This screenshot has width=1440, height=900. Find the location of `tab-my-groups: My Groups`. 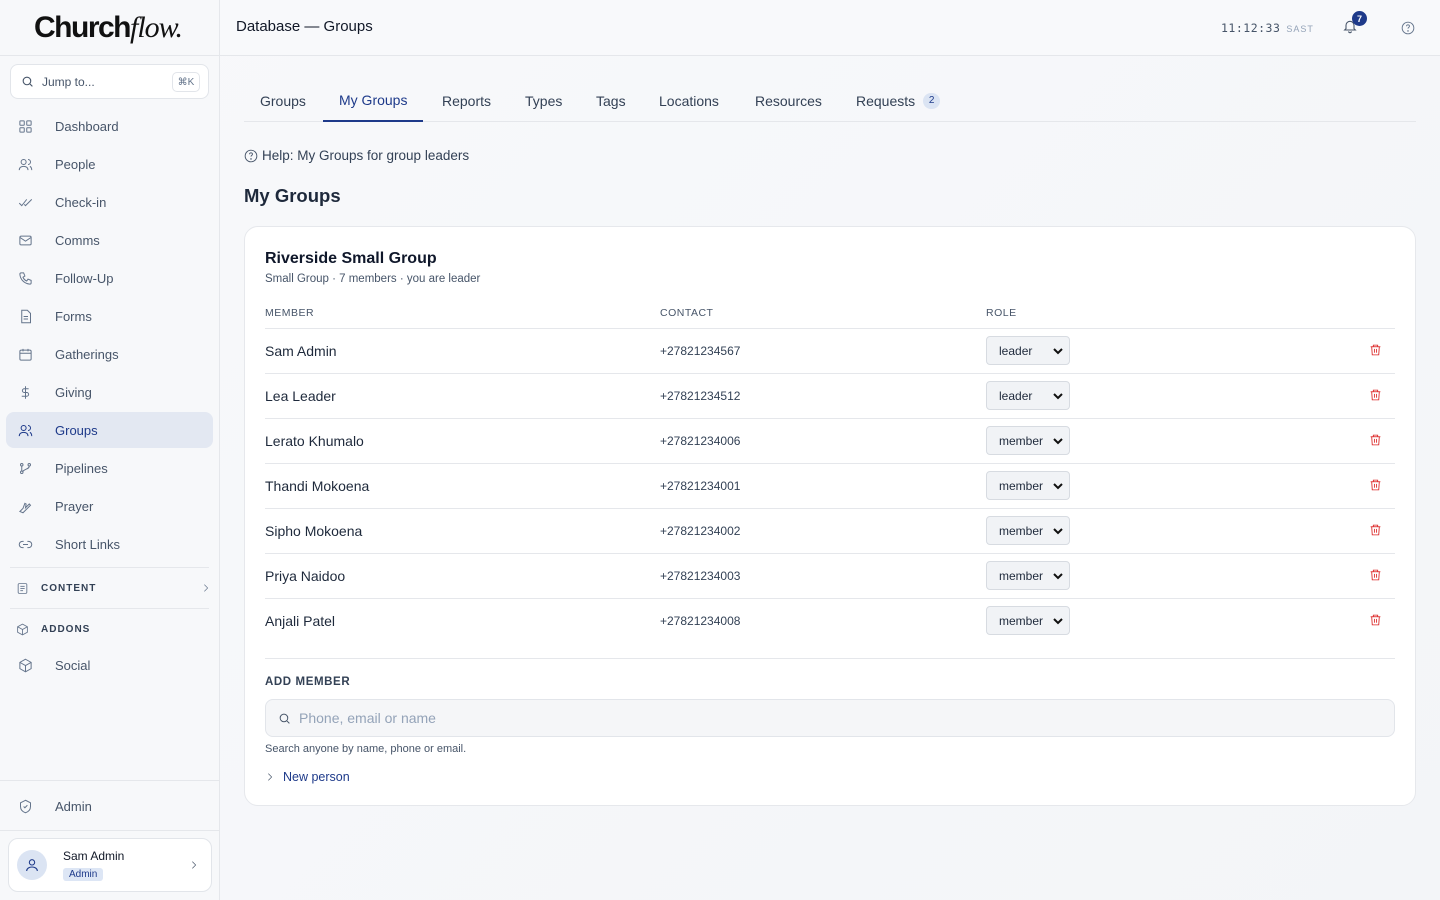

tab-my-groups: My Groups is located at coordinates (373, 101).